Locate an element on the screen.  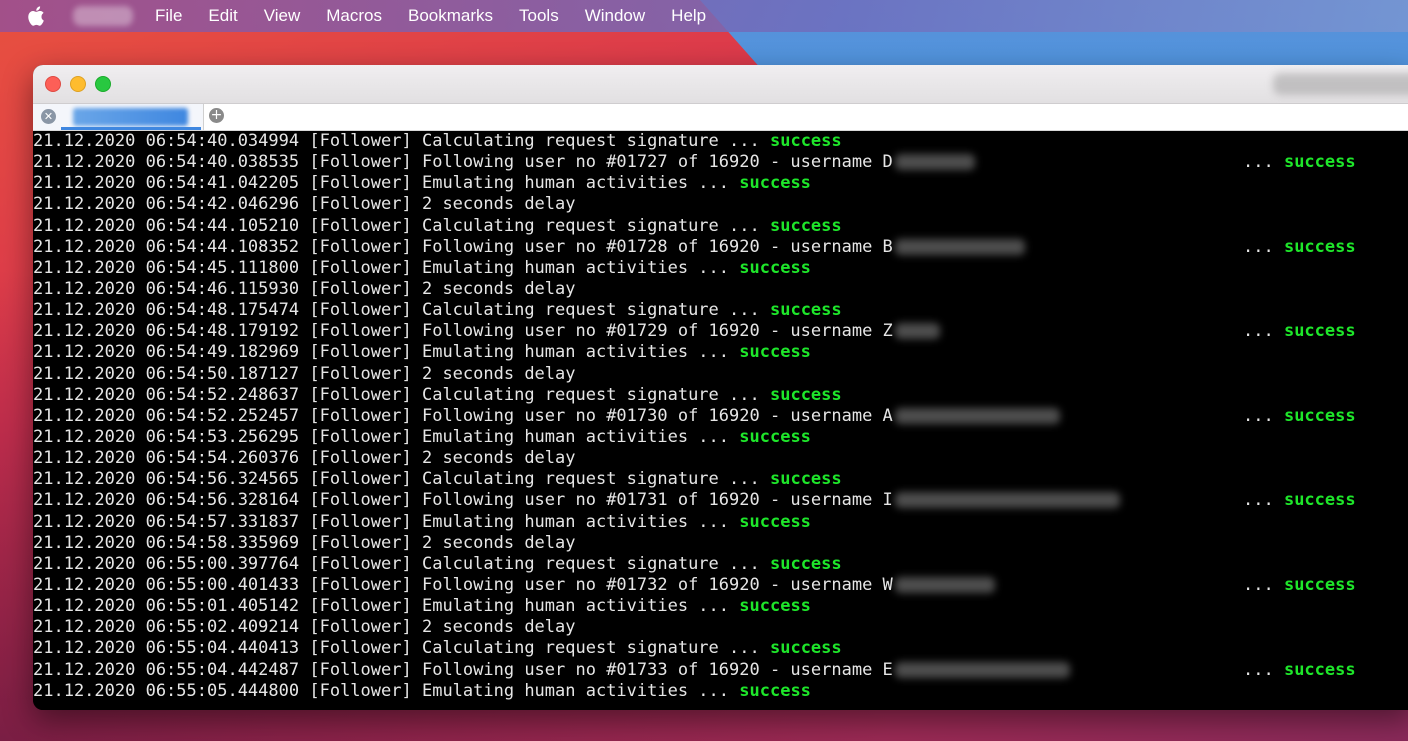
log-timestamp: 21.12.2020 06:54:54.260376 is located at coordinates (166, 458).